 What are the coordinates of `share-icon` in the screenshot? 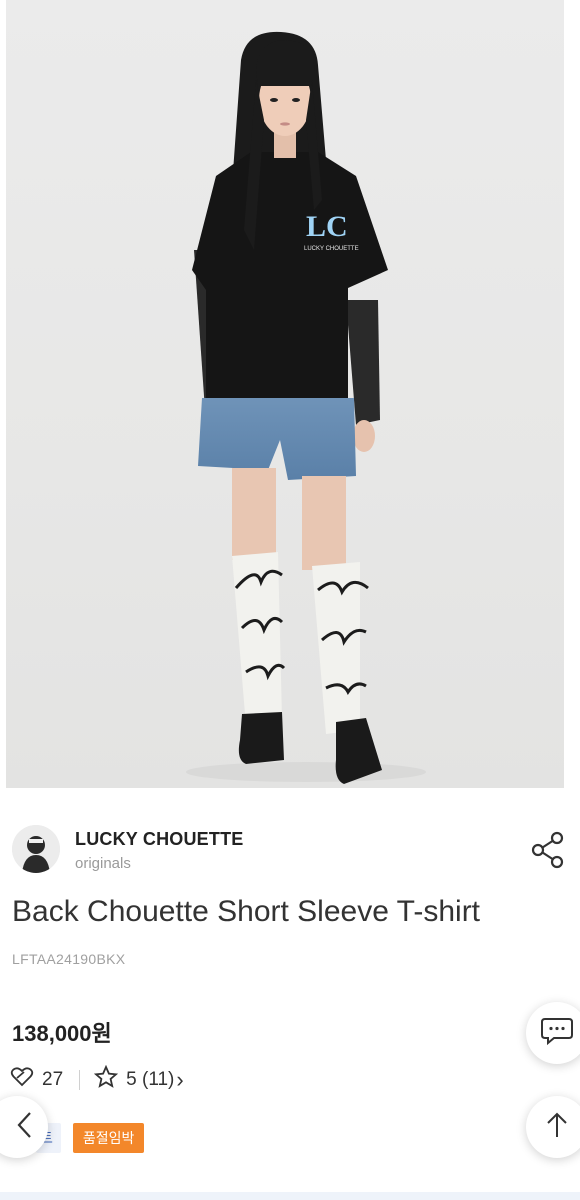 It's located at (548, 850).